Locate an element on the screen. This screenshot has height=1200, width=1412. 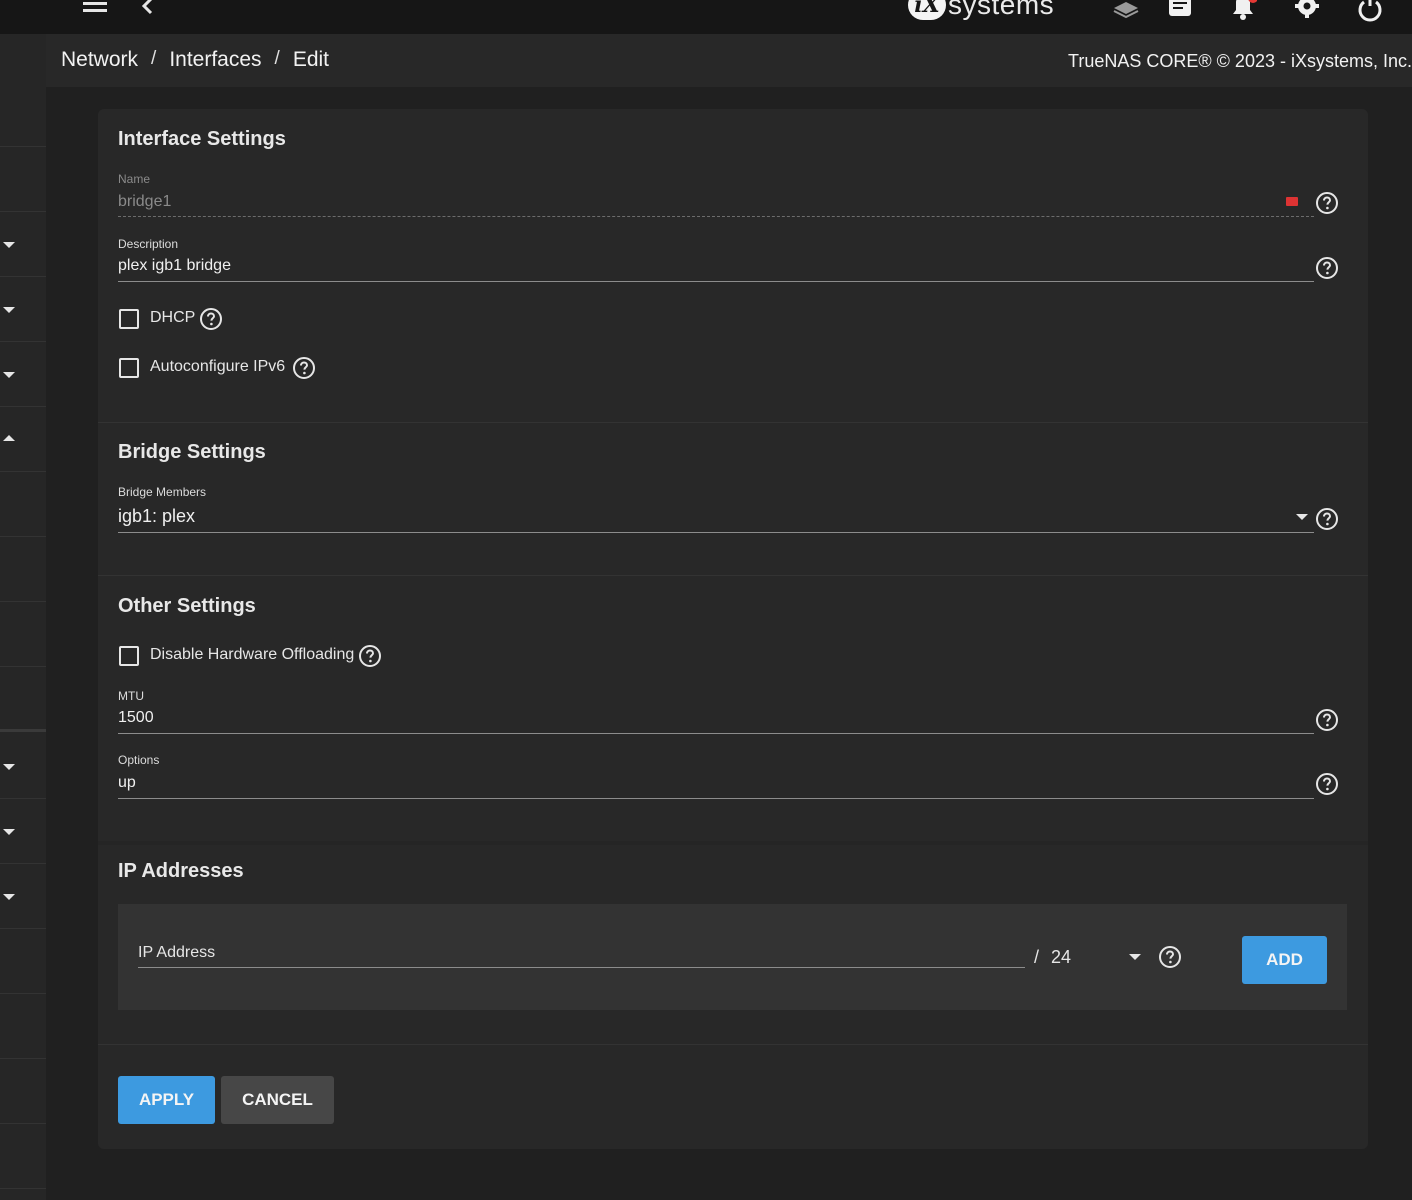
breadcrumb: Network / Interfaces / Edit is located at coordinates (195, 60).